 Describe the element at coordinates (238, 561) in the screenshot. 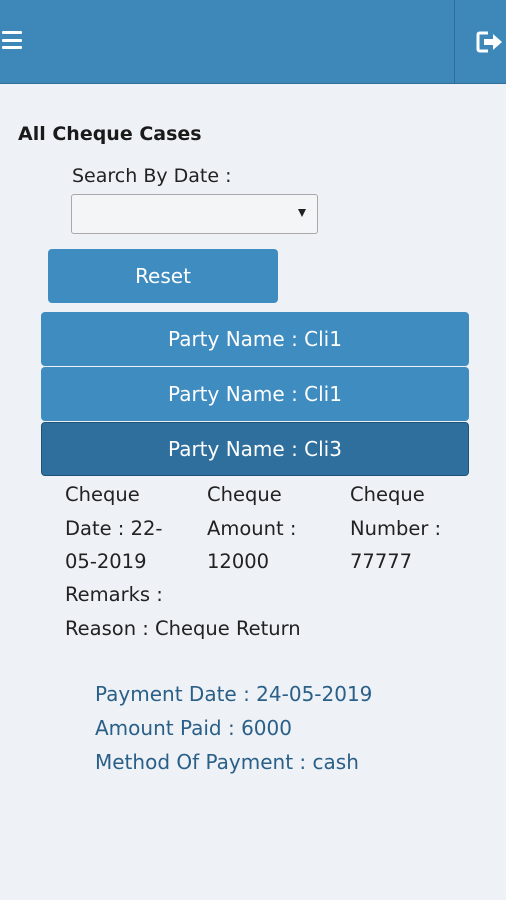

I see `cheque-amount-line: 12000` at that location.